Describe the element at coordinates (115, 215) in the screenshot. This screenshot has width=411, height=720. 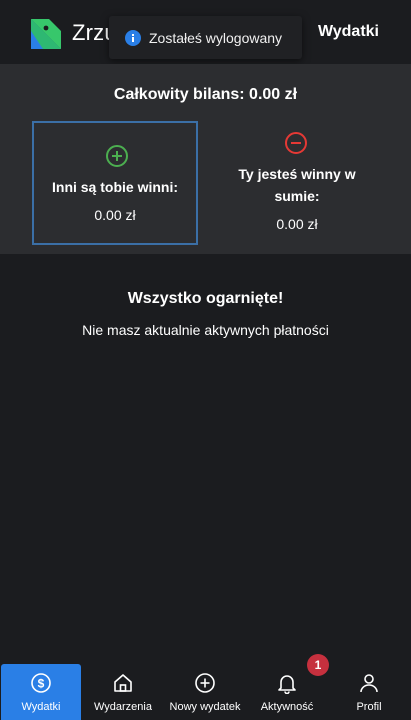
I see `owed-to-you-value: 0.00 zł` at that location.